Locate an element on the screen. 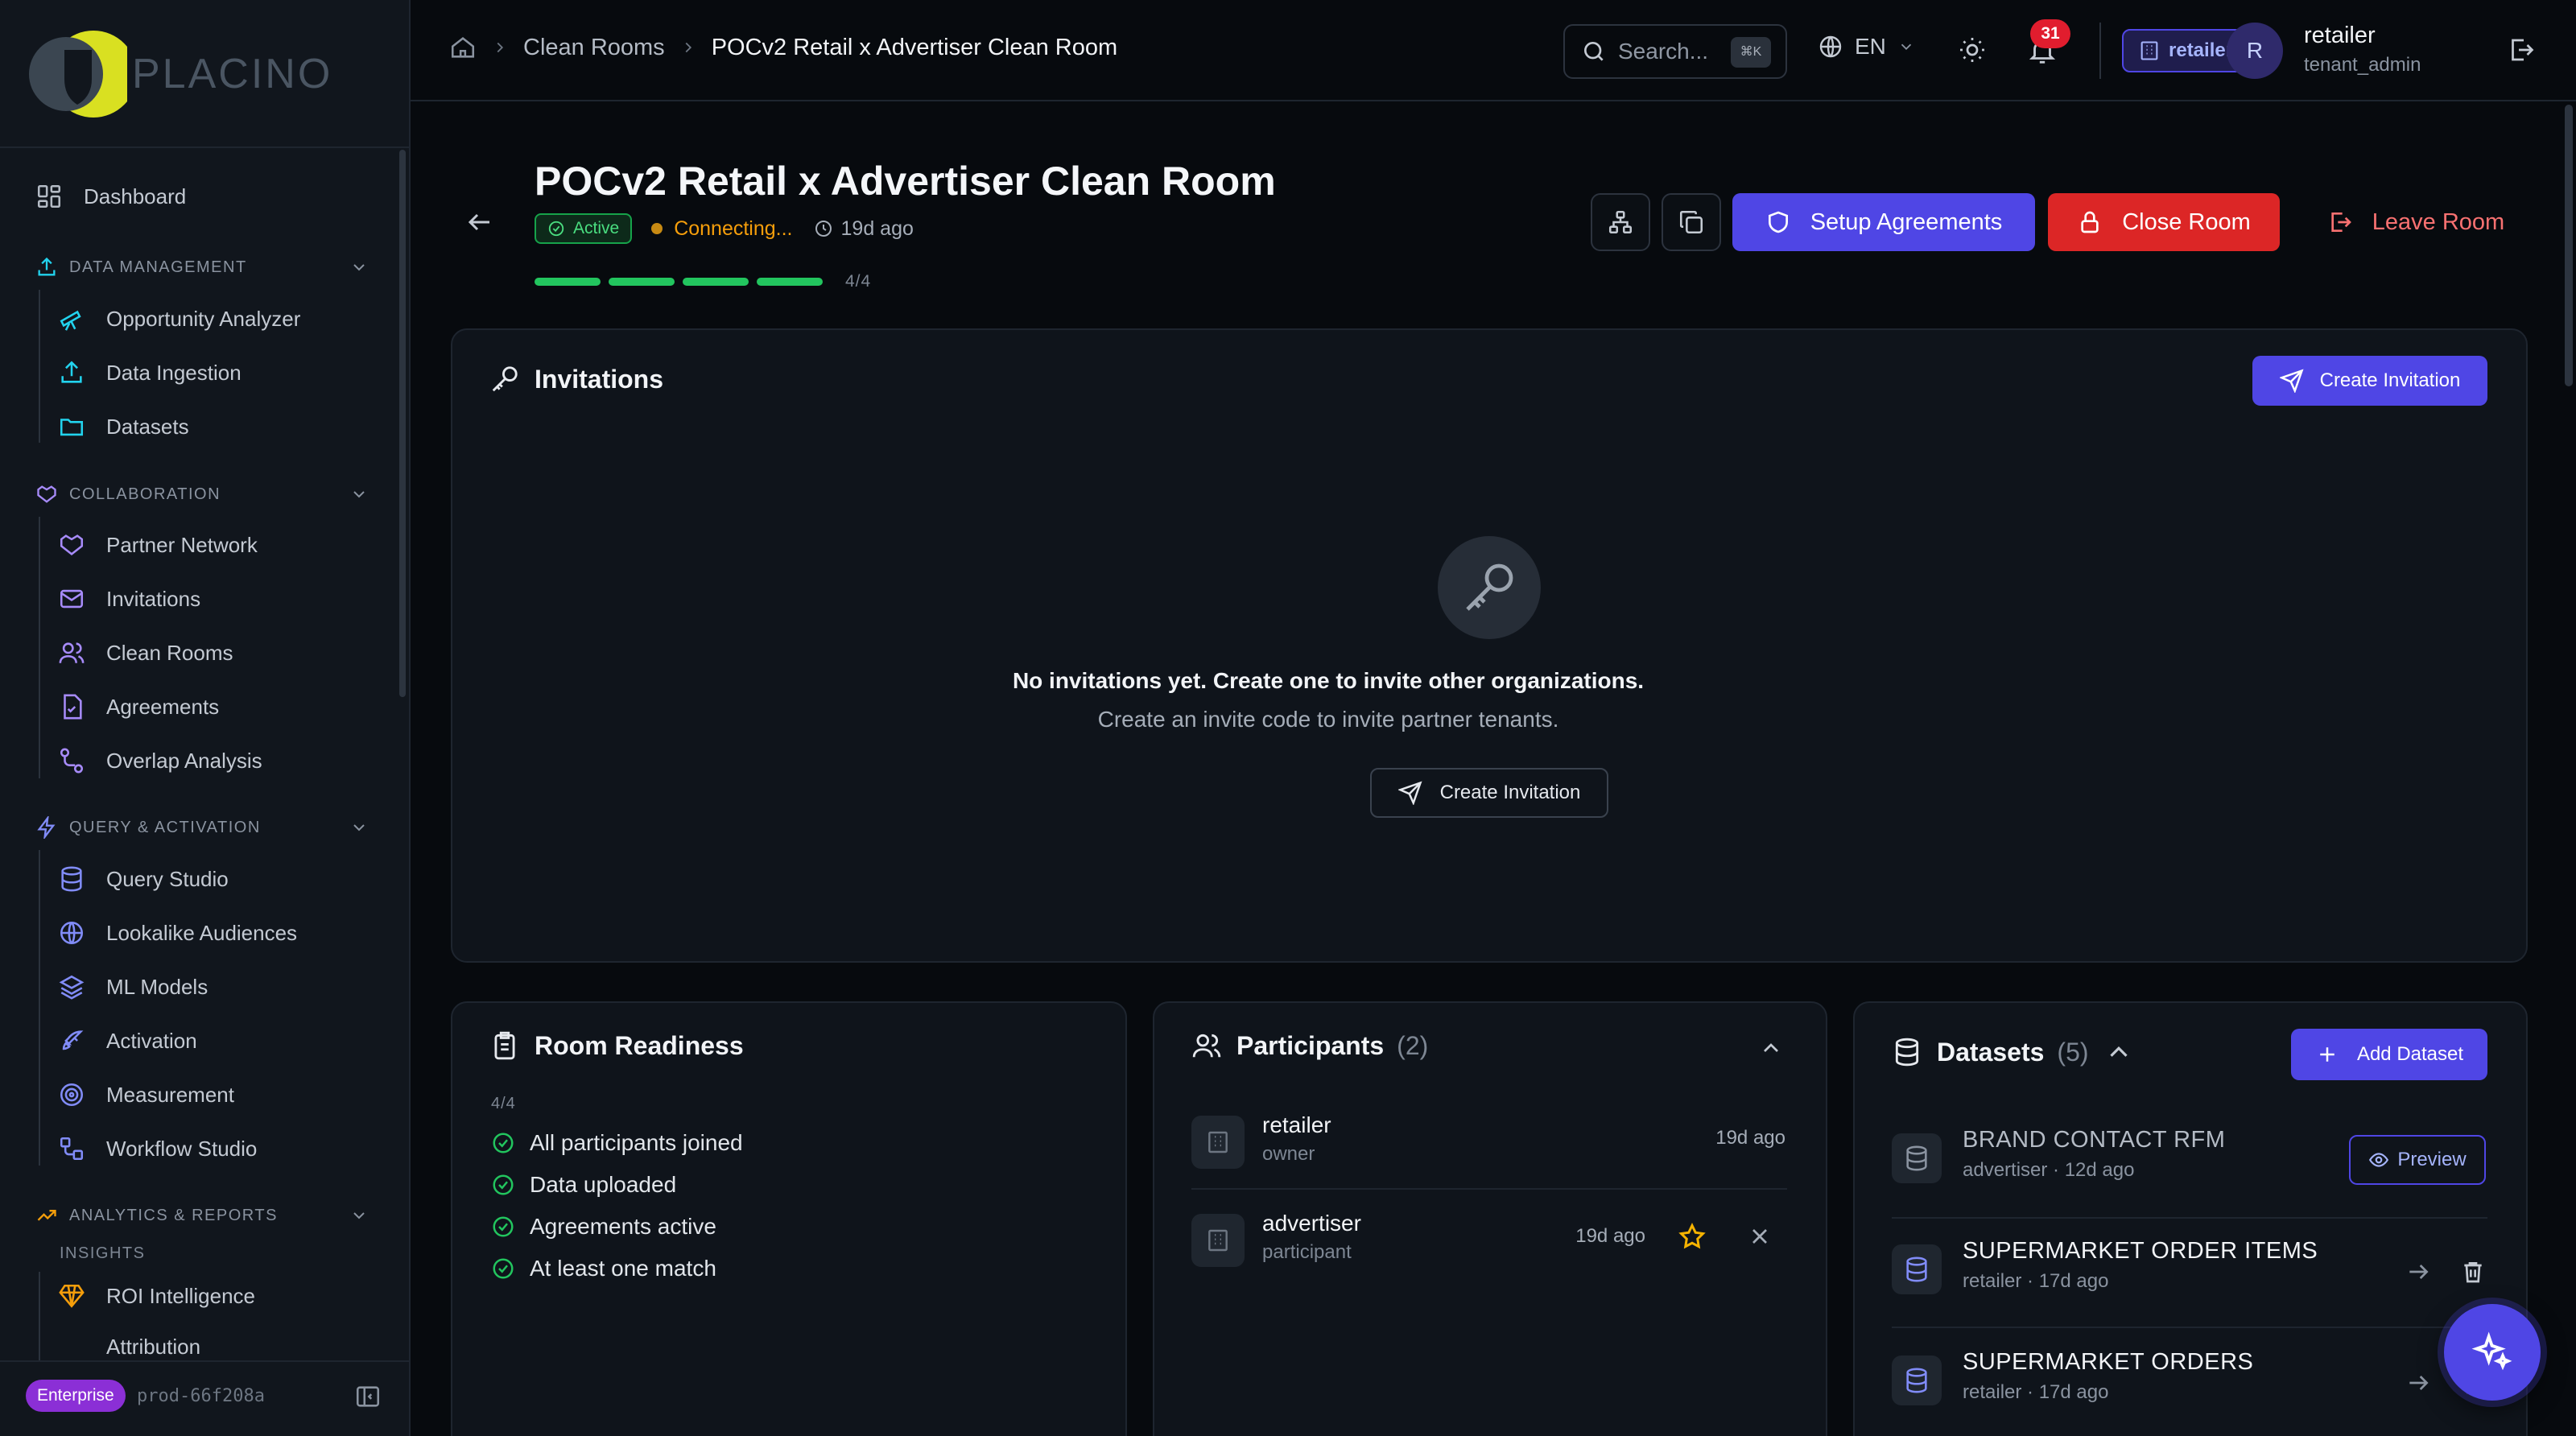  sidebar-item-label: Dashboard is located at coordinates (135, 196).